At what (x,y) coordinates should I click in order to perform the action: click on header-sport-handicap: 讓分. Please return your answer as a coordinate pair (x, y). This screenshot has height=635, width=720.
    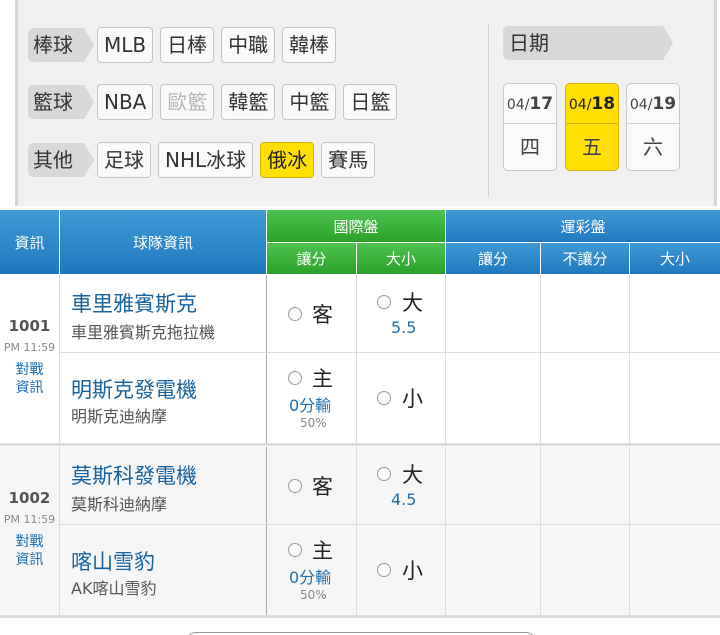
    Looking at the image, I should click on (493, 258).